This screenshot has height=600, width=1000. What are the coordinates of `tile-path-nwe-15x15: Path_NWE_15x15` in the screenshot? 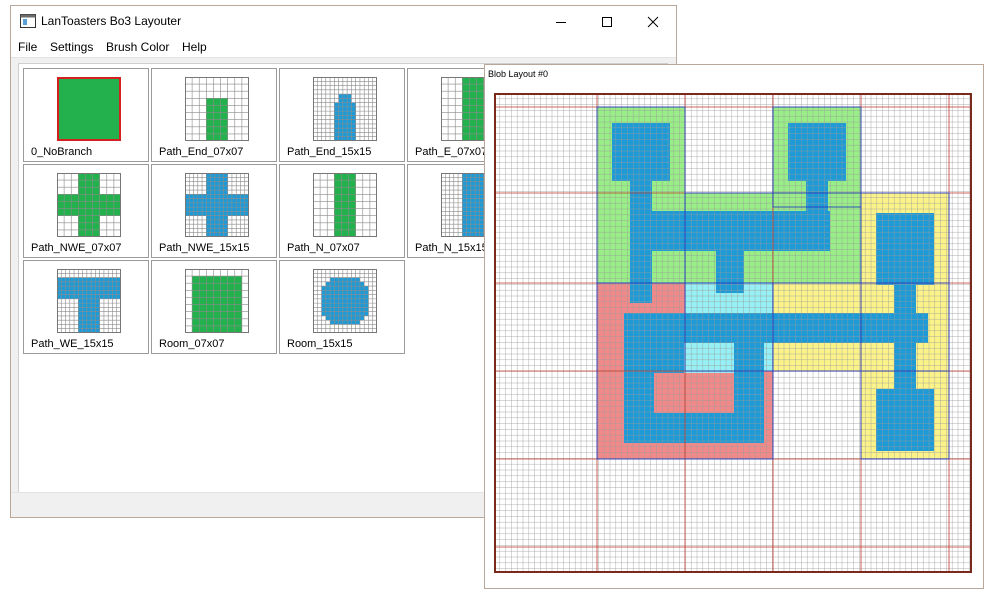 It's located at (214, 211).